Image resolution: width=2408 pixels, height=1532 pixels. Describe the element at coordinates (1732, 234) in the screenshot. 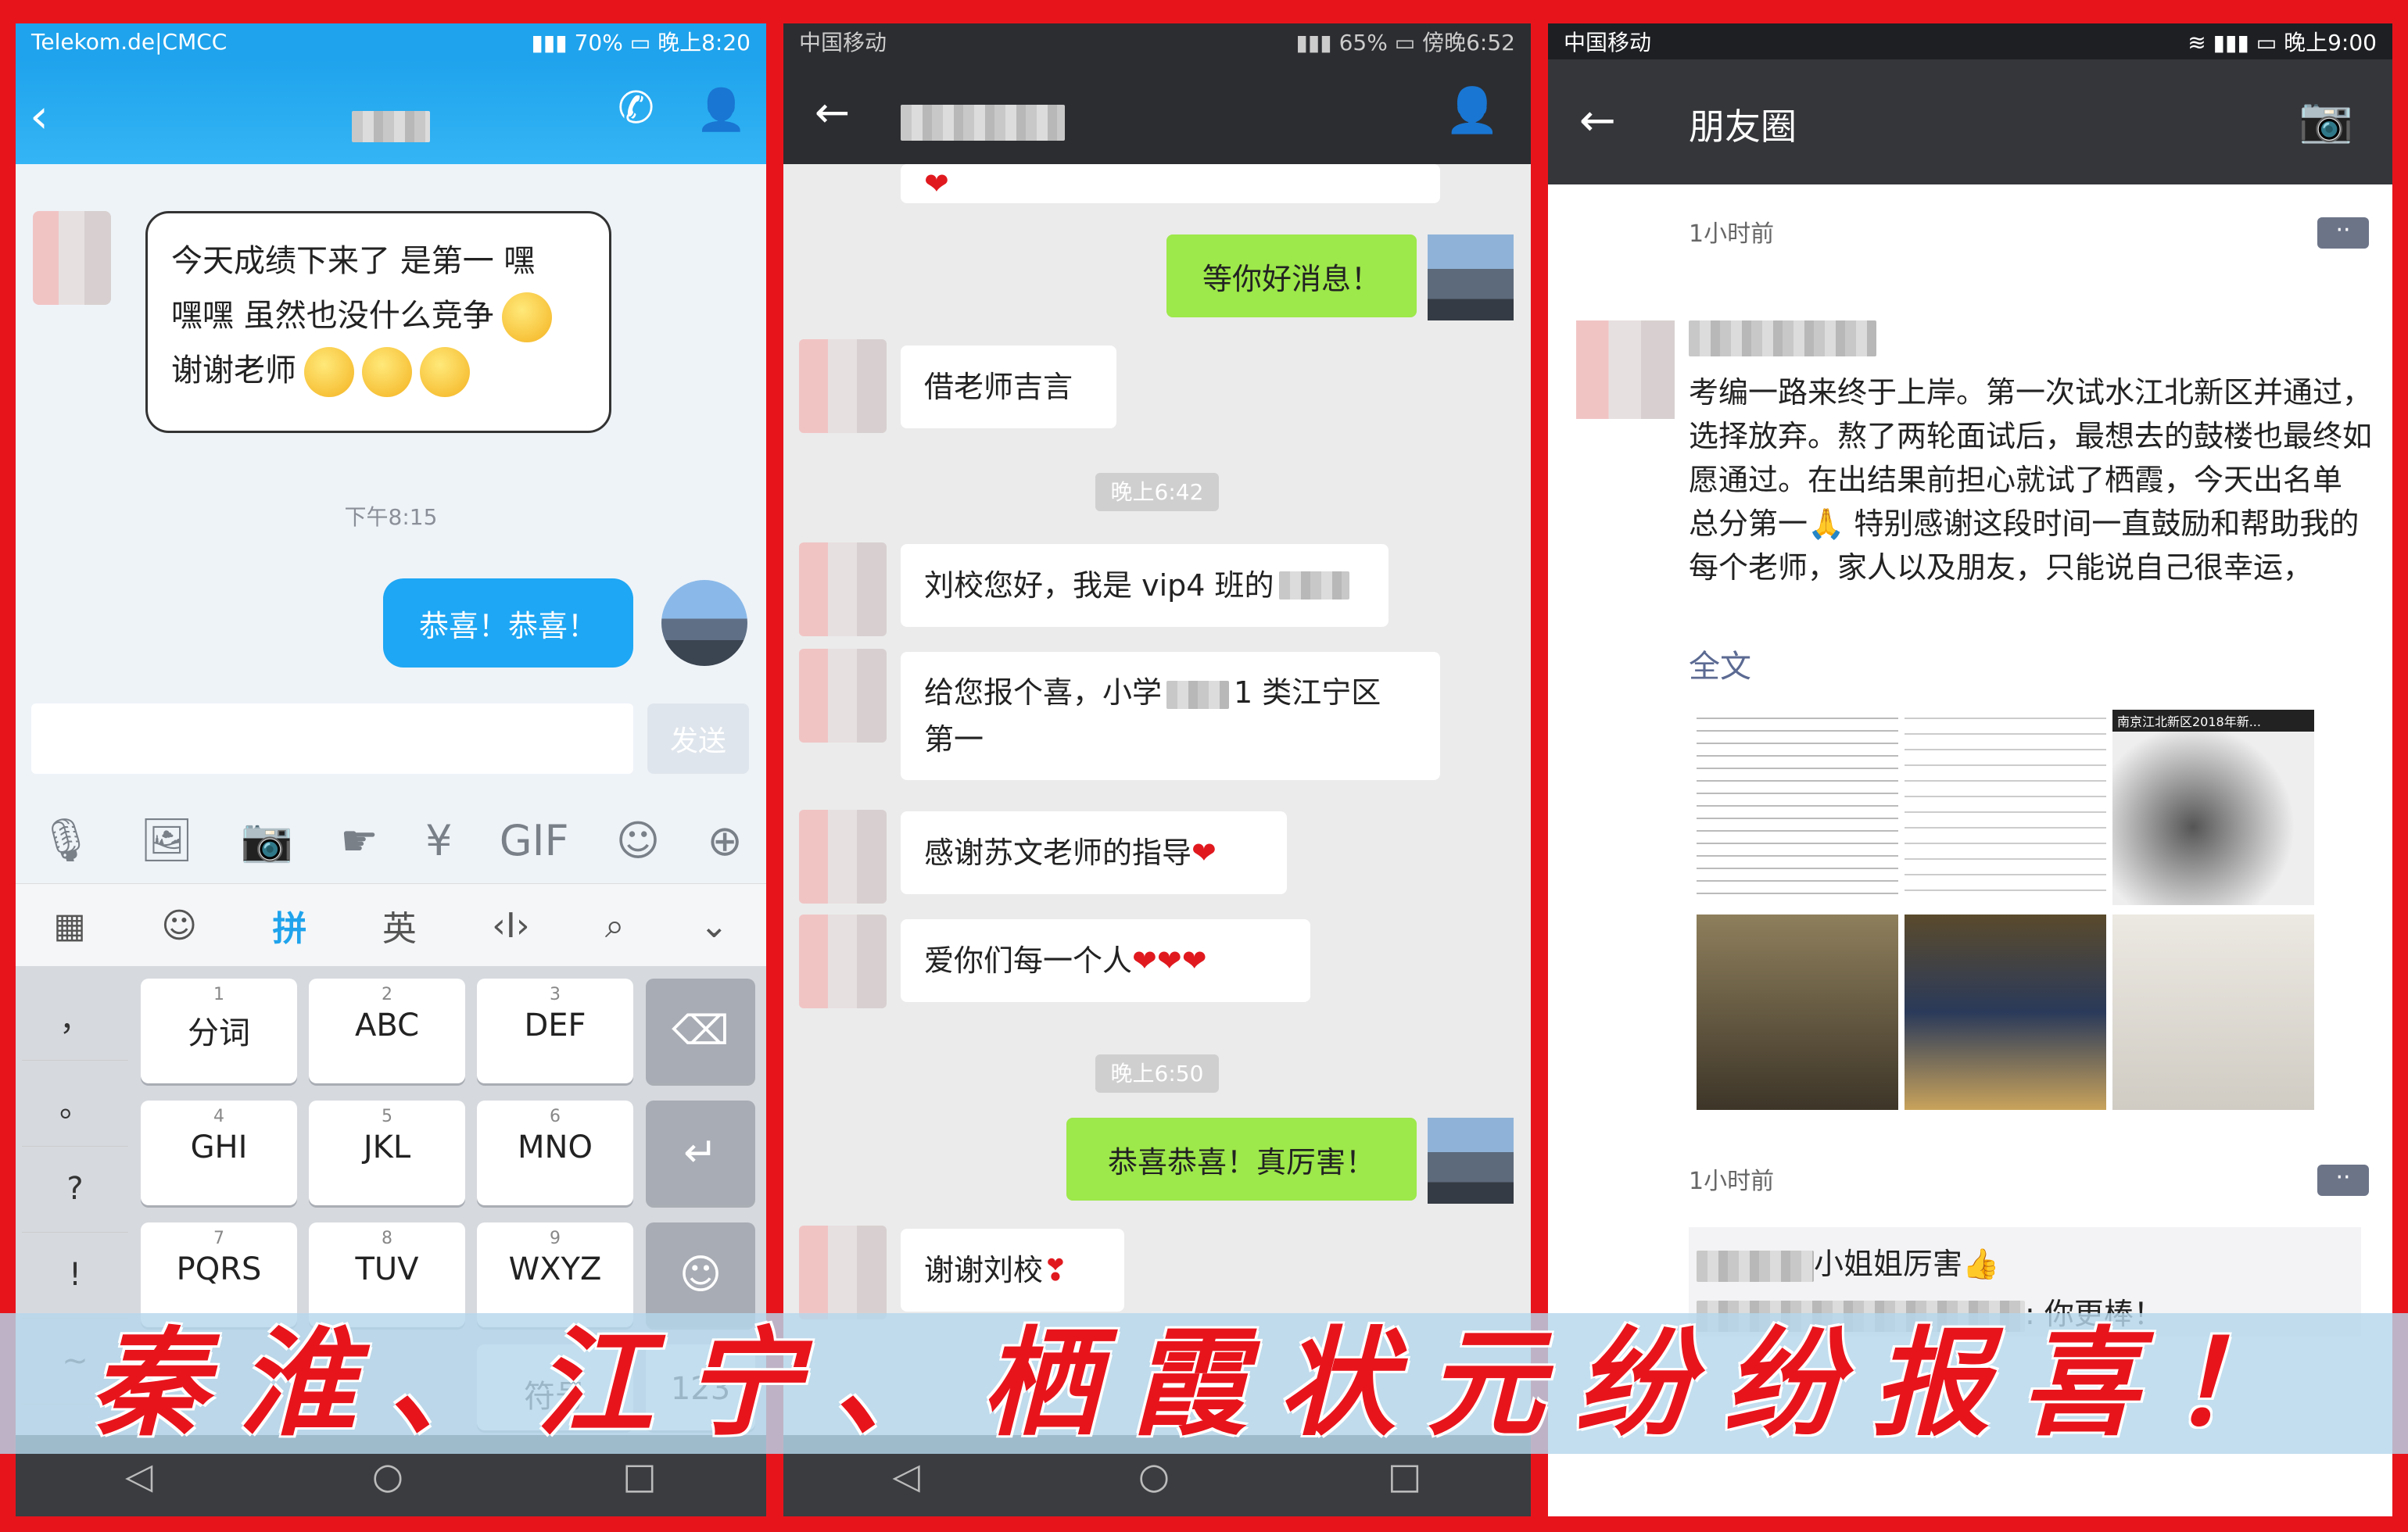

I see `post-time: 1小时前` at that location.